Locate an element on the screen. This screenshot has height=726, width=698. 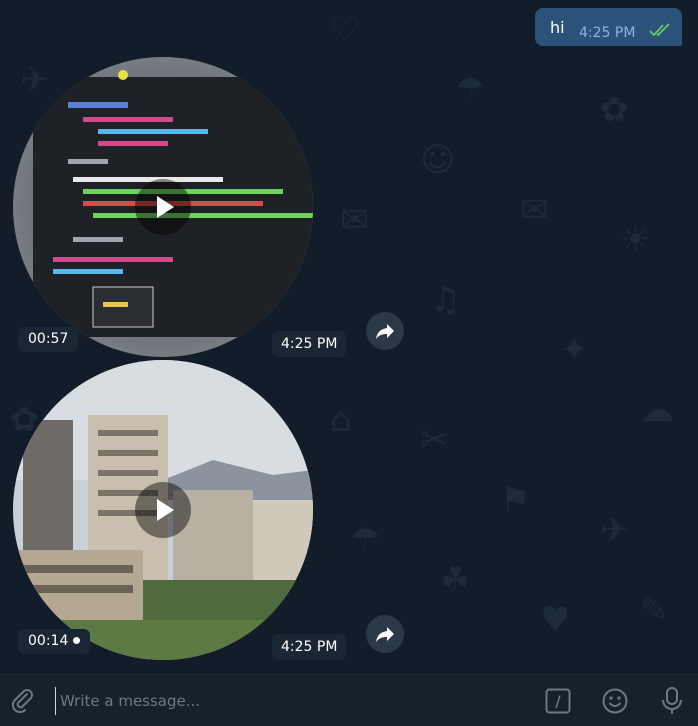
video-duration: 00:57 is located at coordinates (48, 339).